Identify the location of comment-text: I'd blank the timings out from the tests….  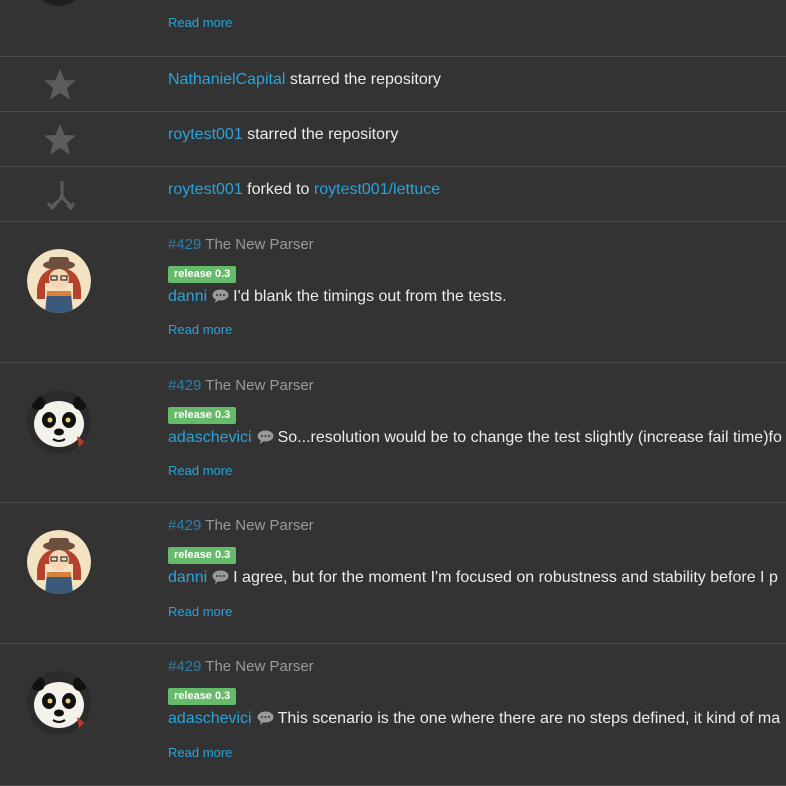
(370, 296).